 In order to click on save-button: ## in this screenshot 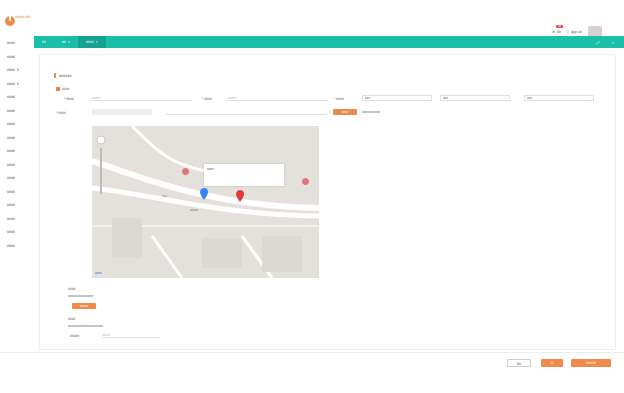, I will do `click(552, 363)`.